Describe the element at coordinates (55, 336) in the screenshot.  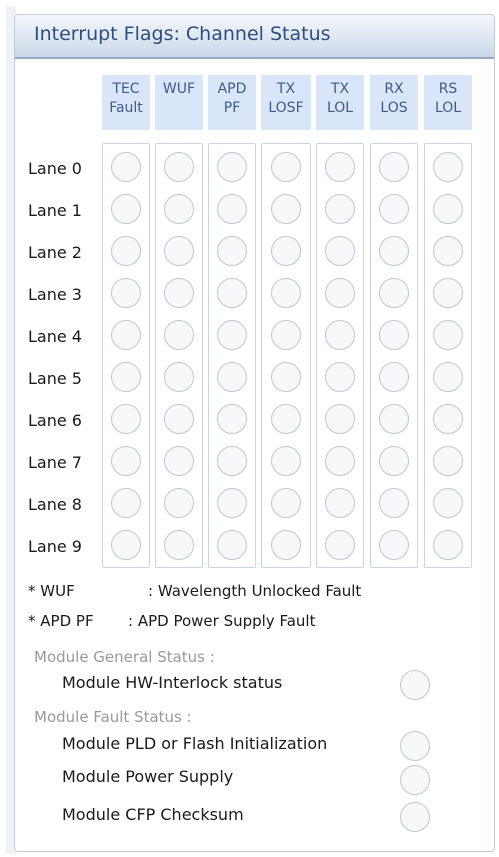
I see `lane-label: Lane 4` at that location.